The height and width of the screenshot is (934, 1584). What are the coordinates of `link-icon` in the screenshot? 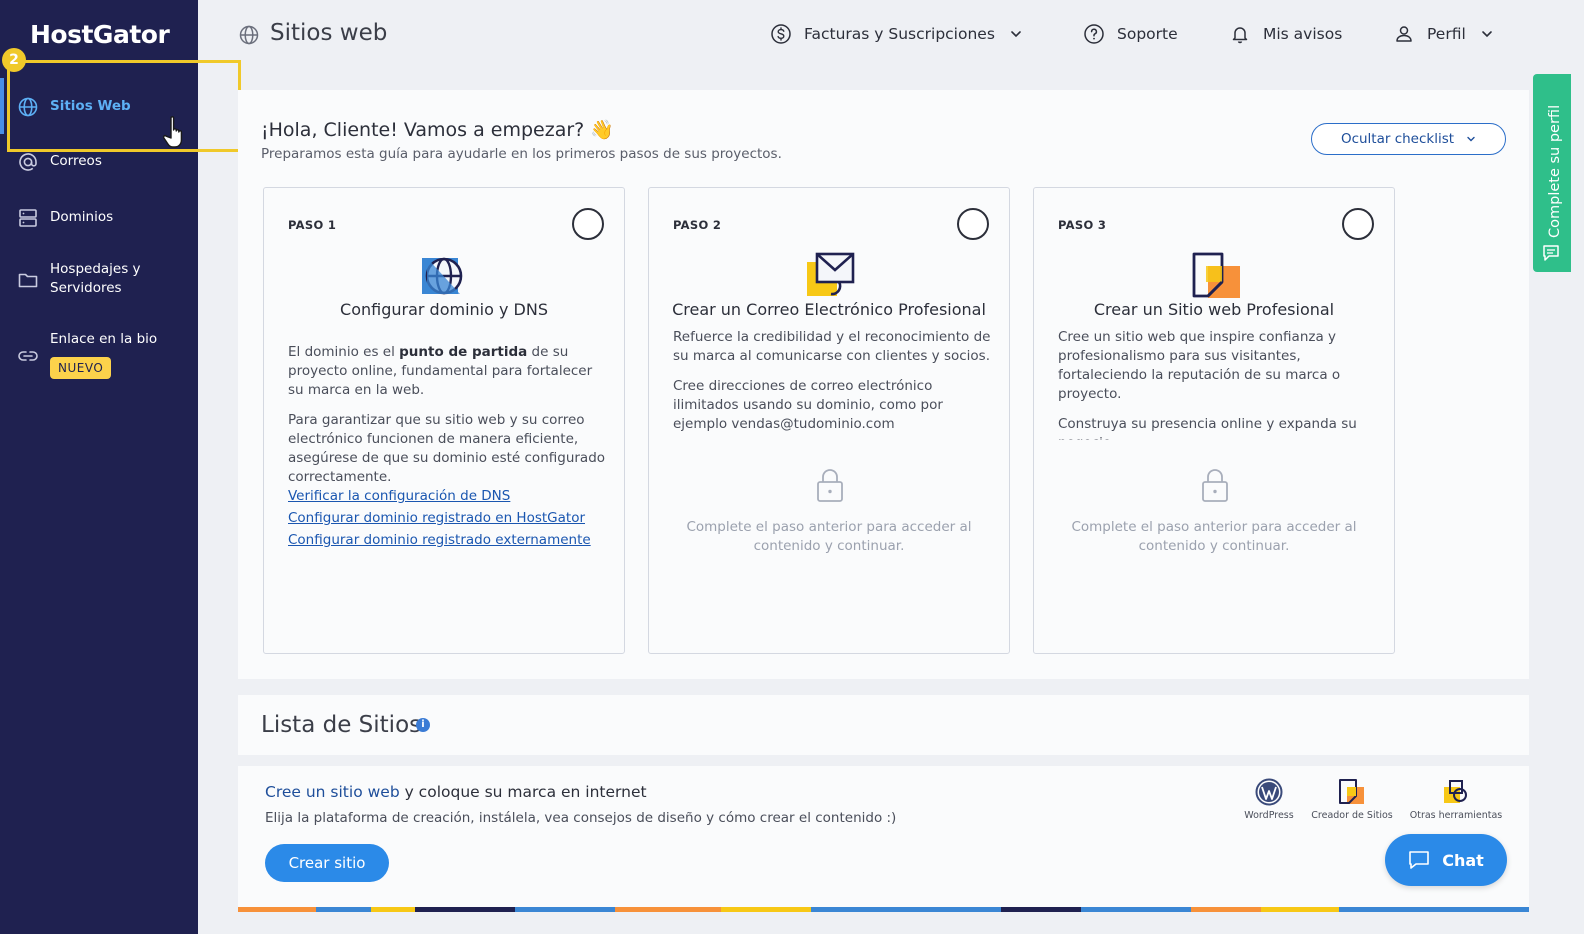 It's located at (28, 356).